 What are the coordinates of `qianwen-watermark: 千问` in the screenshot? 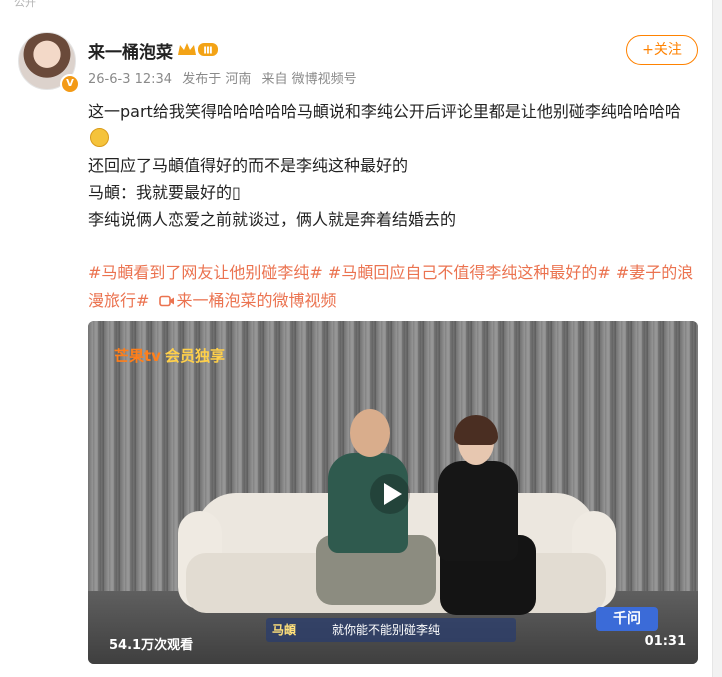 It's located at (627, 619).